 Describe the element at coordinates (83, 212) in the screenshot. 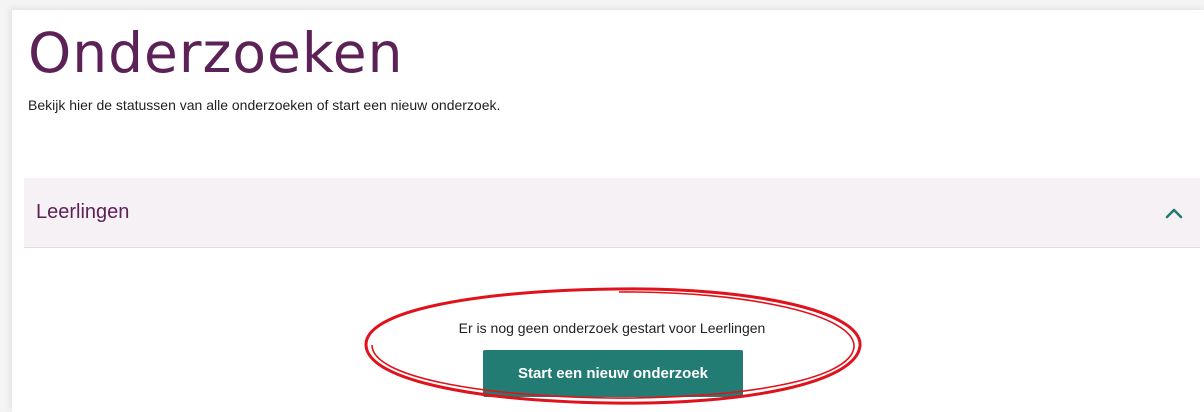

I see `accordion-title: Leerlingen` at that location.